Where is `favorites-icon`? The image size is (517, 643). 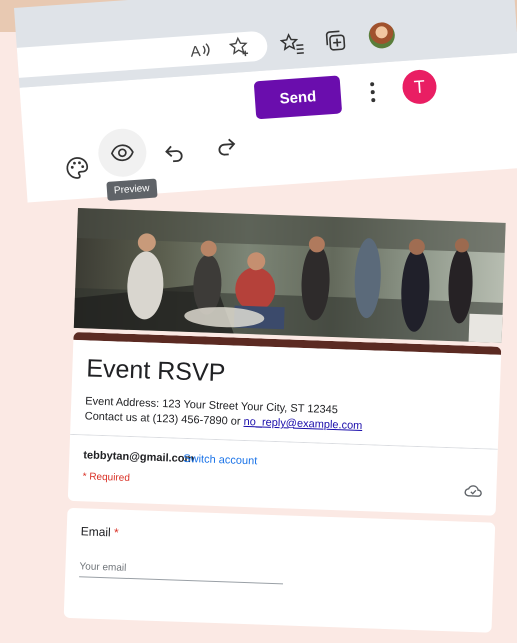
favorites-icon is located at coordinates (291, 44).